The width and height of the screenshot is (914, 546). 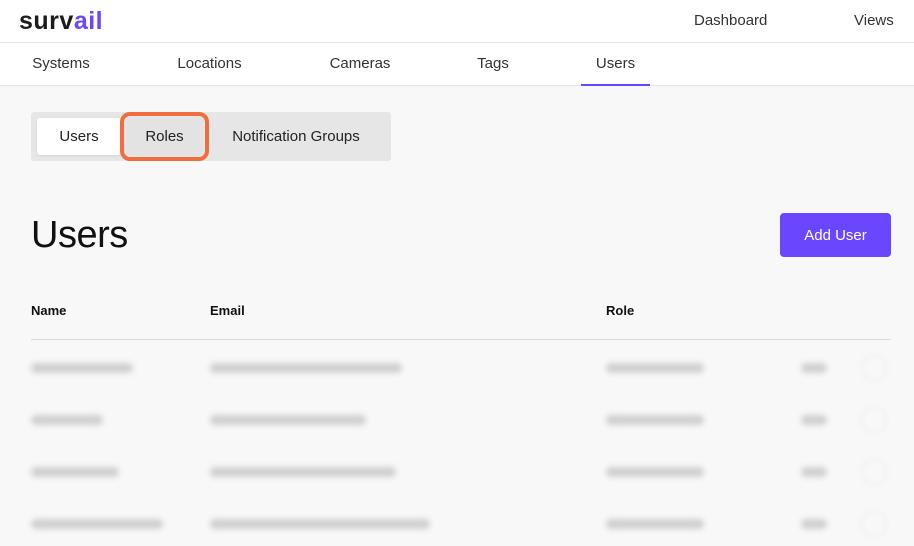 What do you see at coordinates (360, 64) in the screenshot?
I see `tab-cameras: Cameras` at bounding box center [360, 64].